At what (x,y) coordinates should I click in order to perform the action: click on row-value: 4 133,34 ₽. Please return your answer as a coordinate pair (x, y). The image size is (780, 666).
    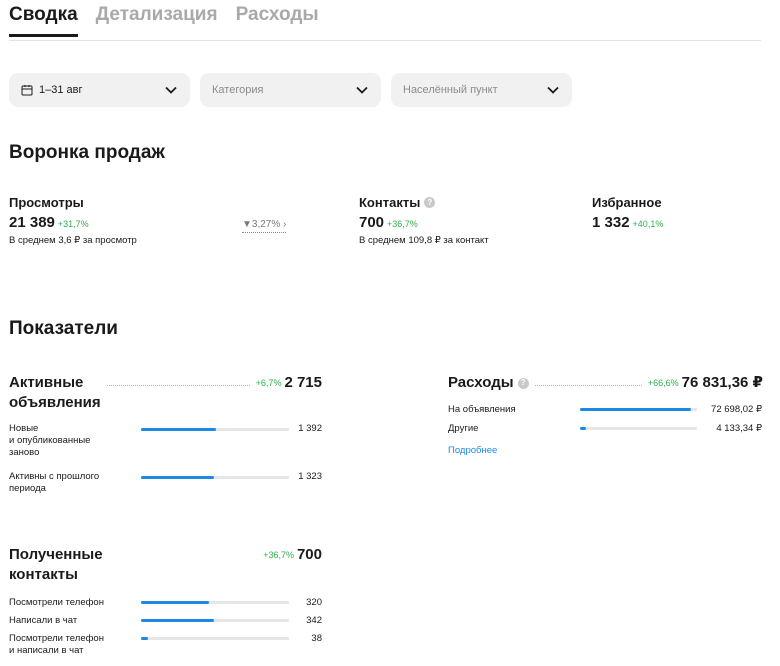
    Looking at the image, I should click on (739, 428).